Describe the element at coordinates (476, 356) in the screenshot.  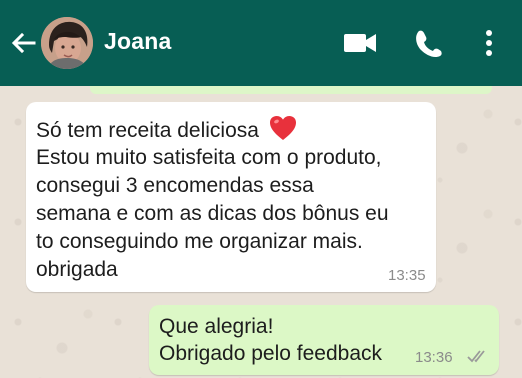
I see `read-ticks-icon` at that location.